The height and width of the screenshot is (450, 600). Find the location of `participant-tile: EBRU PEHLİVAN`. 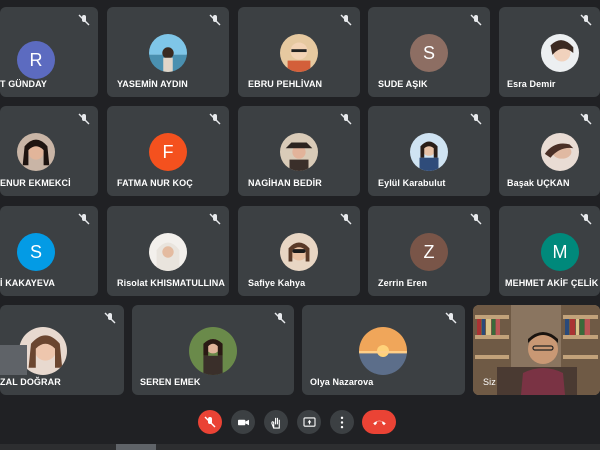

participant-tile: EBRU PEHLİVAN is located at coordinates (299, 52).